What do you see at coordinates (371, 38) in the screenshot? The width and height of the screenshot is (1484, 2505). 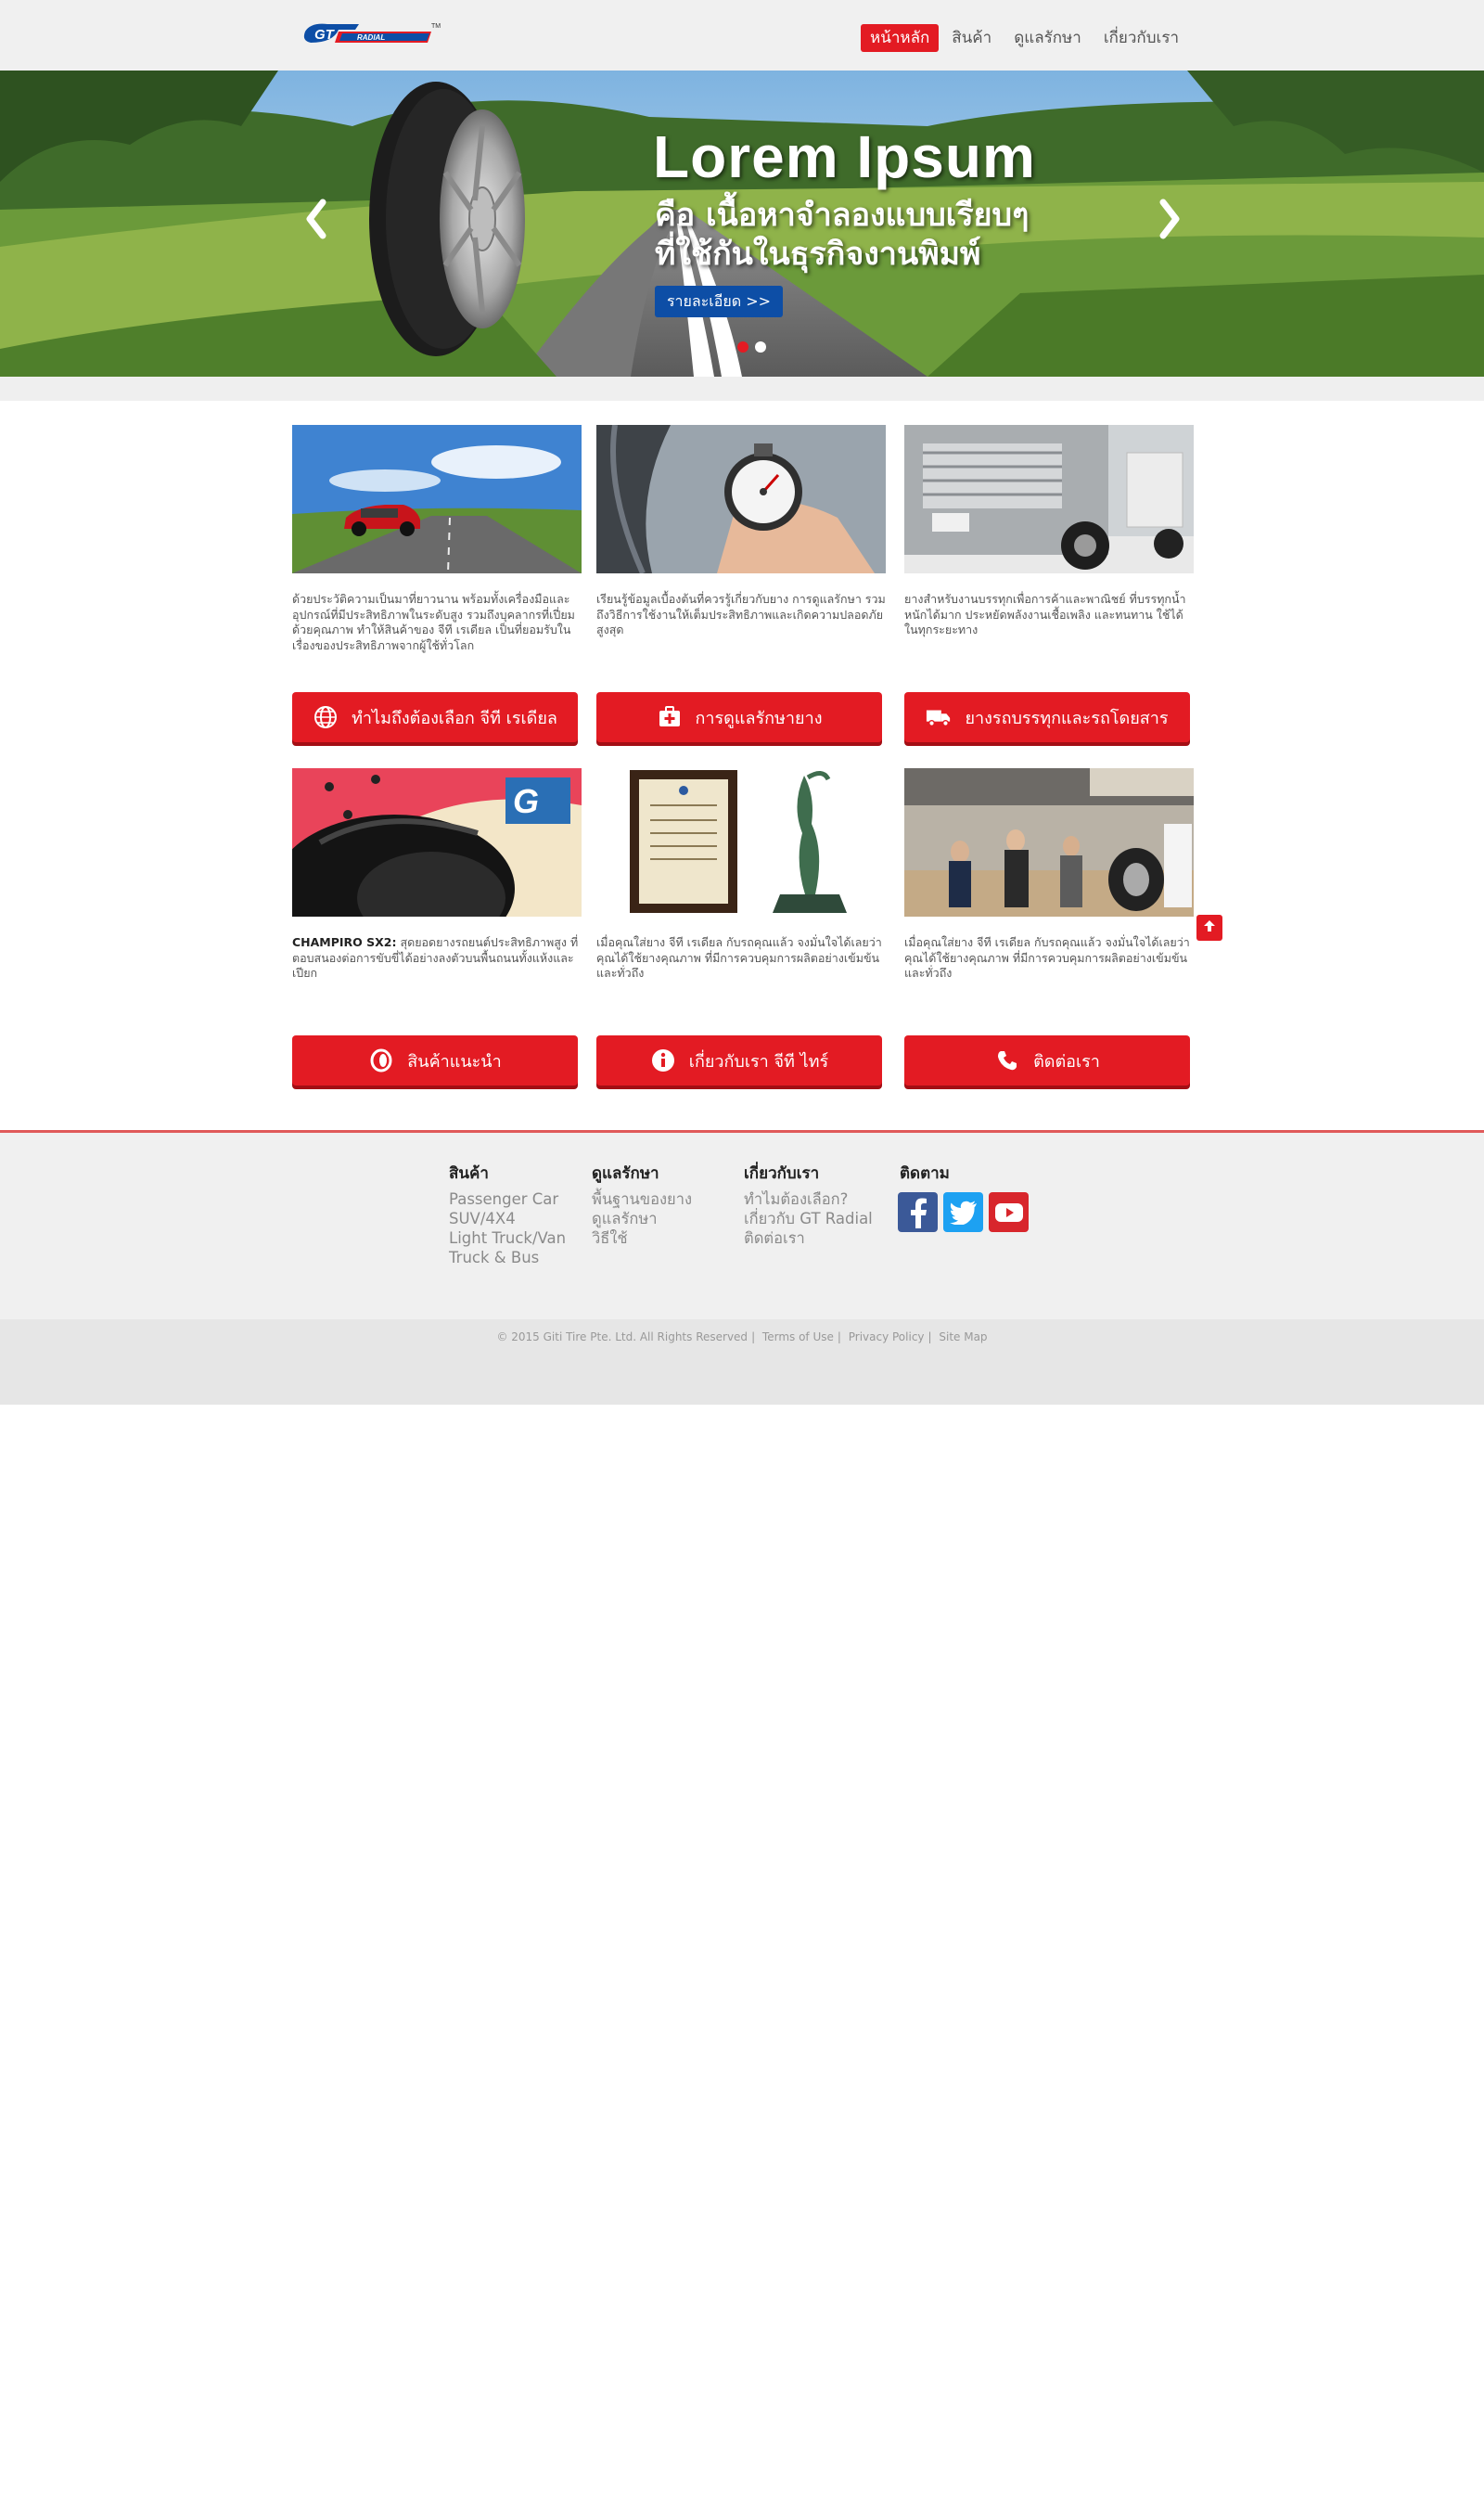 I see `svg-text: RADIAL` at bounding box center [371, 38].